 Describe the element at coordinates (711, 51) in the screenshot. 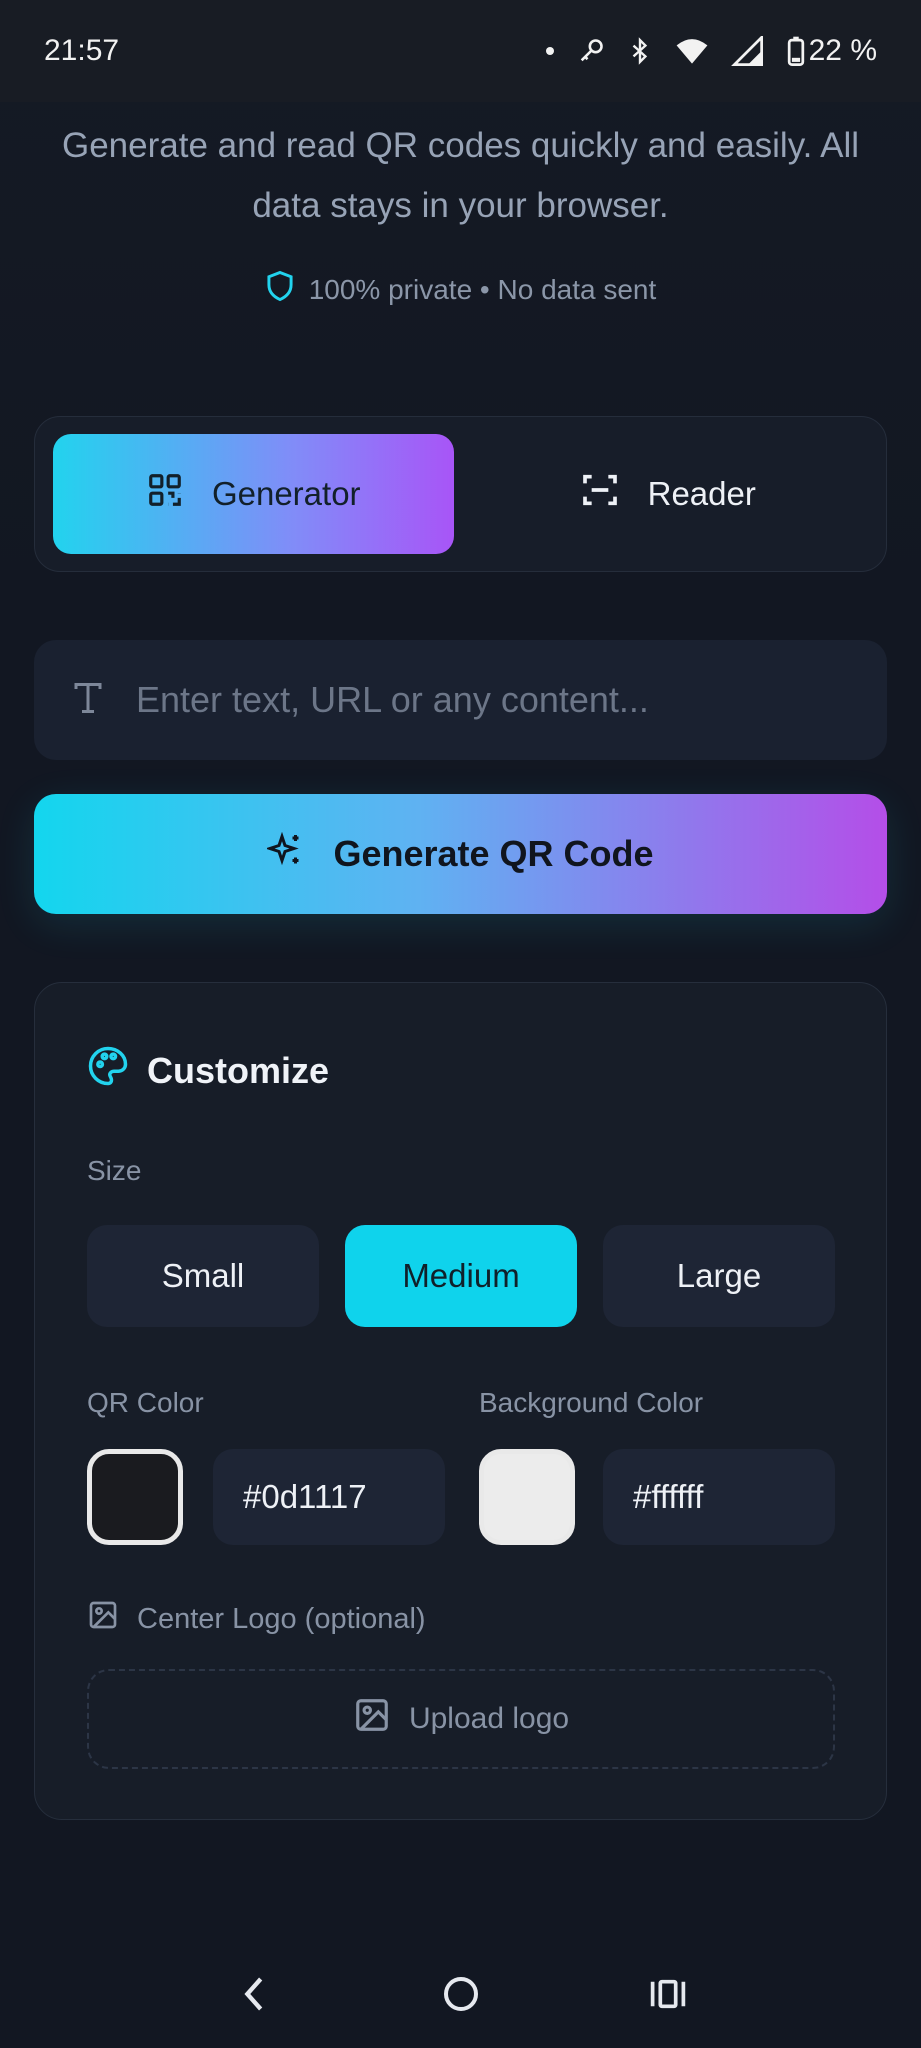

I see `status-icons: 22 %` at that location.